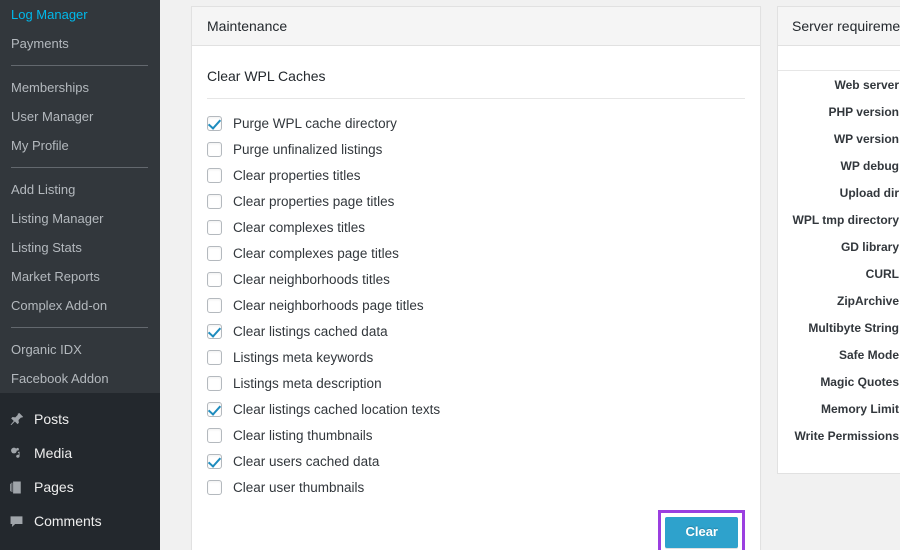 The width and height of the screenshot is (900, 550). Describe the element at coordinates (21, 419) in the screenshot. I see `pushpin-icon` at that location.